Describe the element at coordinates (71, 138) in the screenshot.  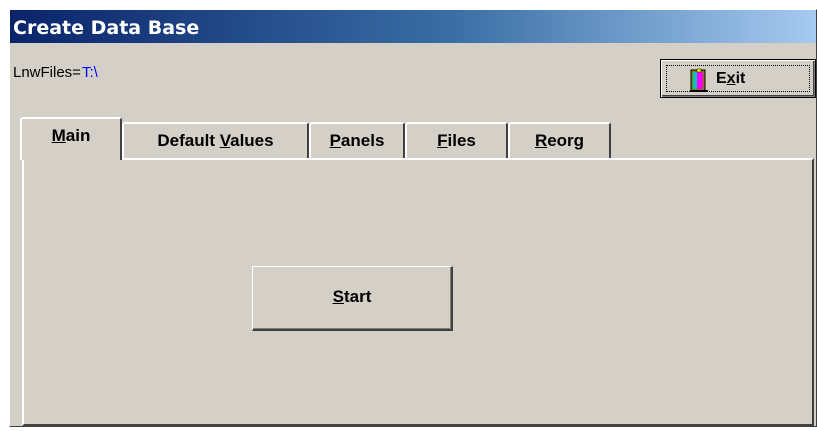
I see `tab-main: Main` at that location.